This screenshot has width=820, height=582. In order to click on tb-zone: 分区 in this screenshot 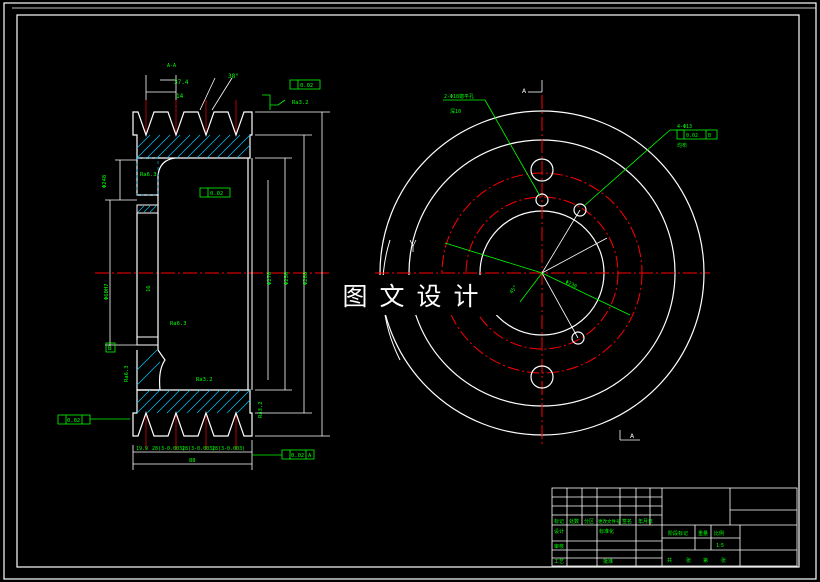, I will do `click(589, 521)`.